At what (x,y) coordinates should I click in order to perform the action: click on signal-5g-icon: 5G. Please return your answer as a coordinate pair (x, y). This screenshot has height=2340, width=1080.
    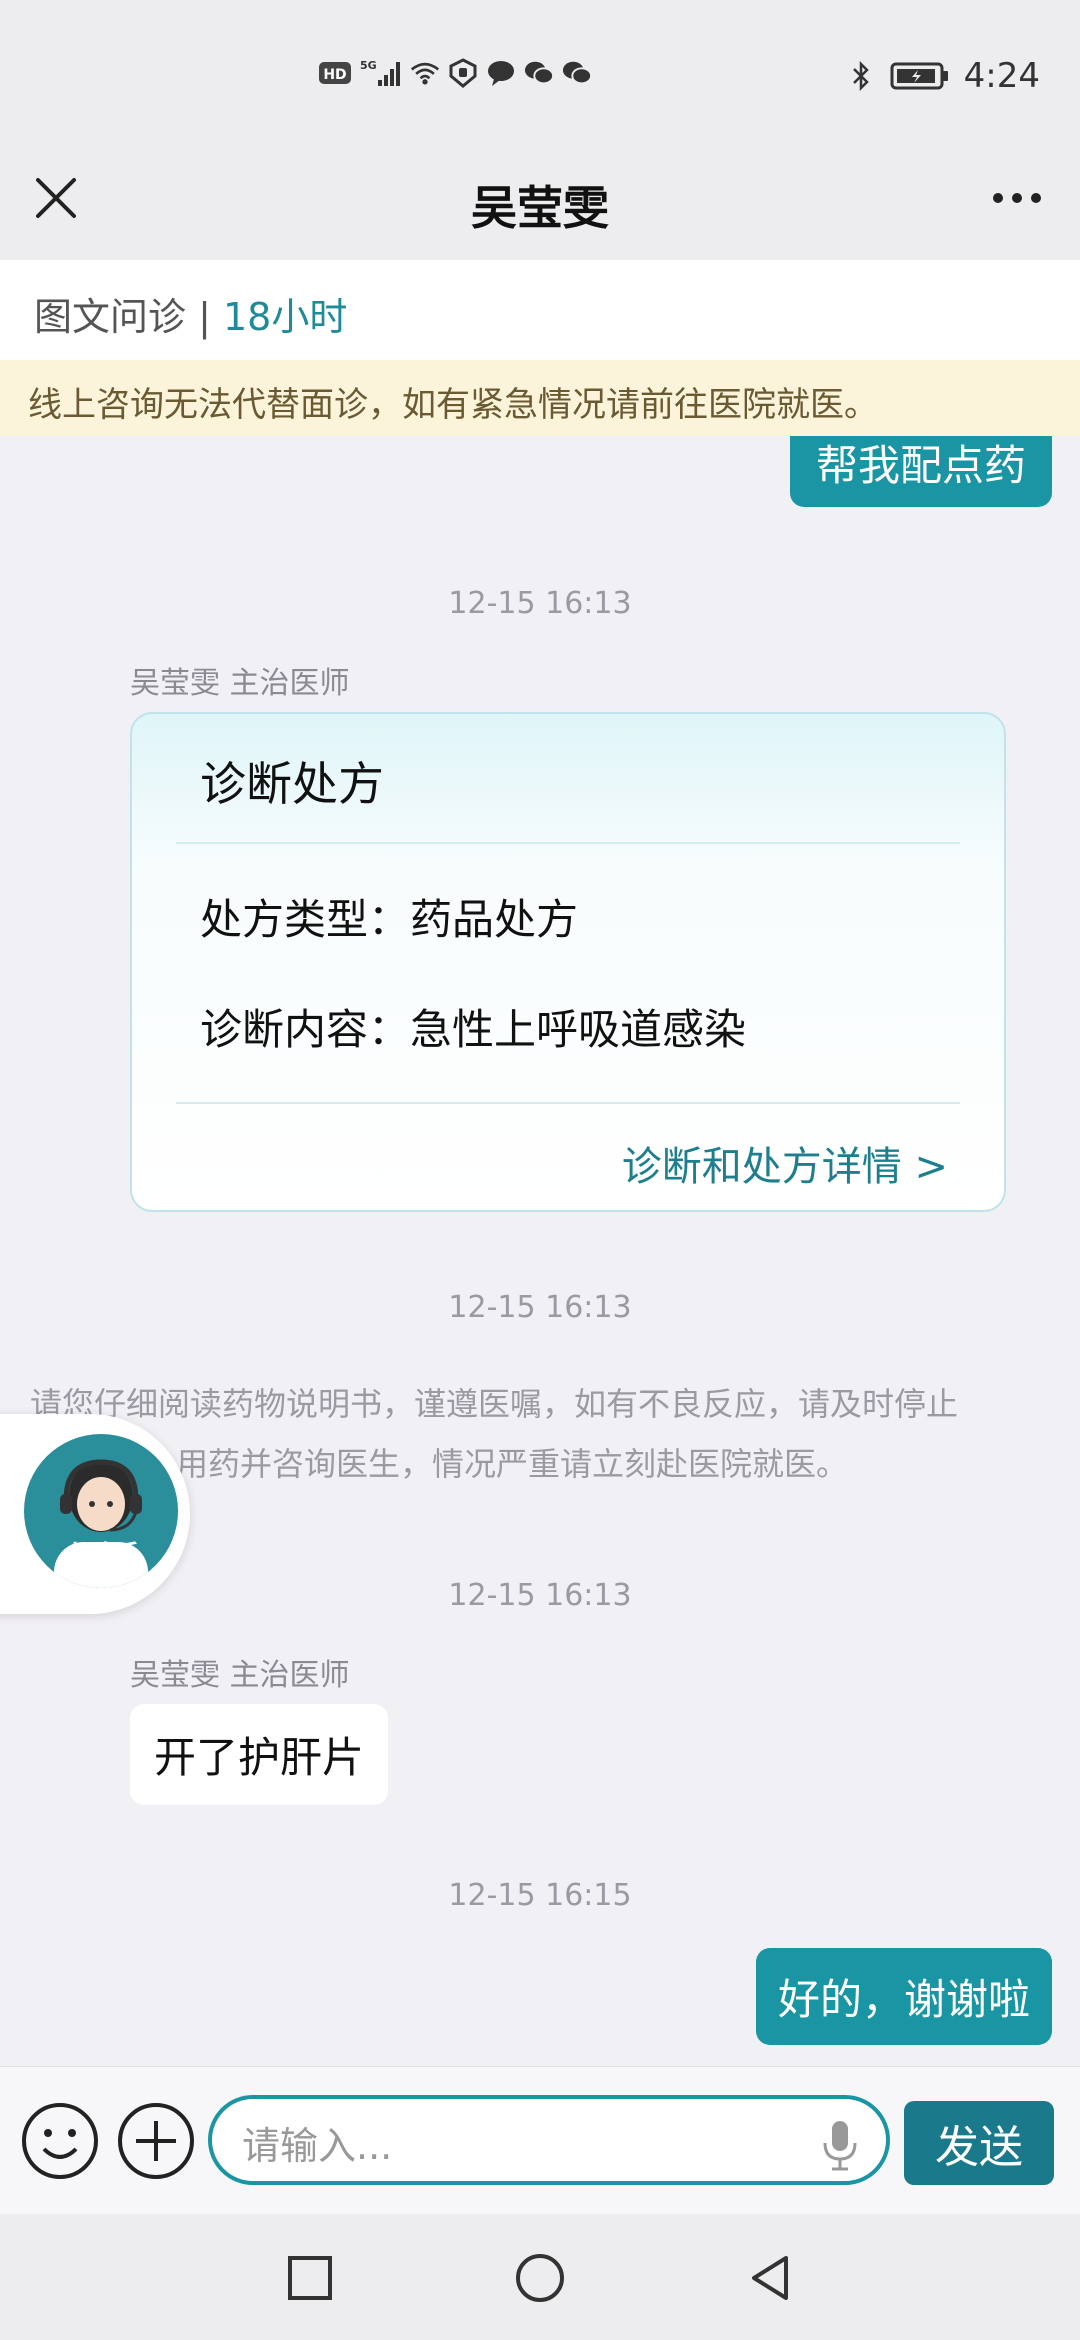
    Looking at the image, I should click on (381, 73).